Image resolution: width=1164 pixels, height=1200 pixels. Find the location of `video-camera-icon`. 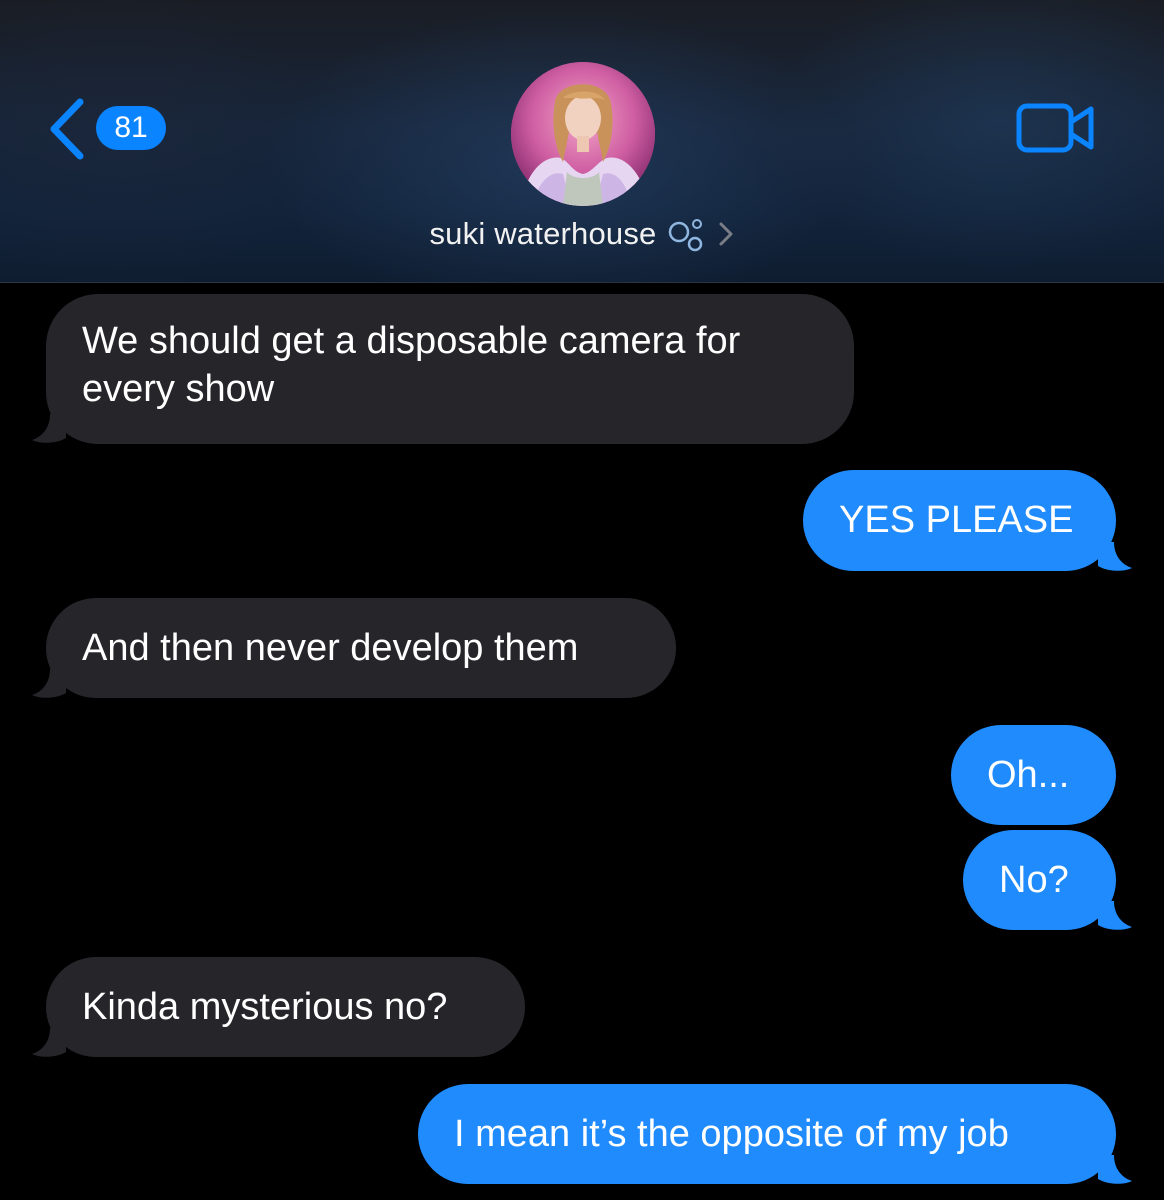

video-camera-icon is located at coordinates (1055, 128).